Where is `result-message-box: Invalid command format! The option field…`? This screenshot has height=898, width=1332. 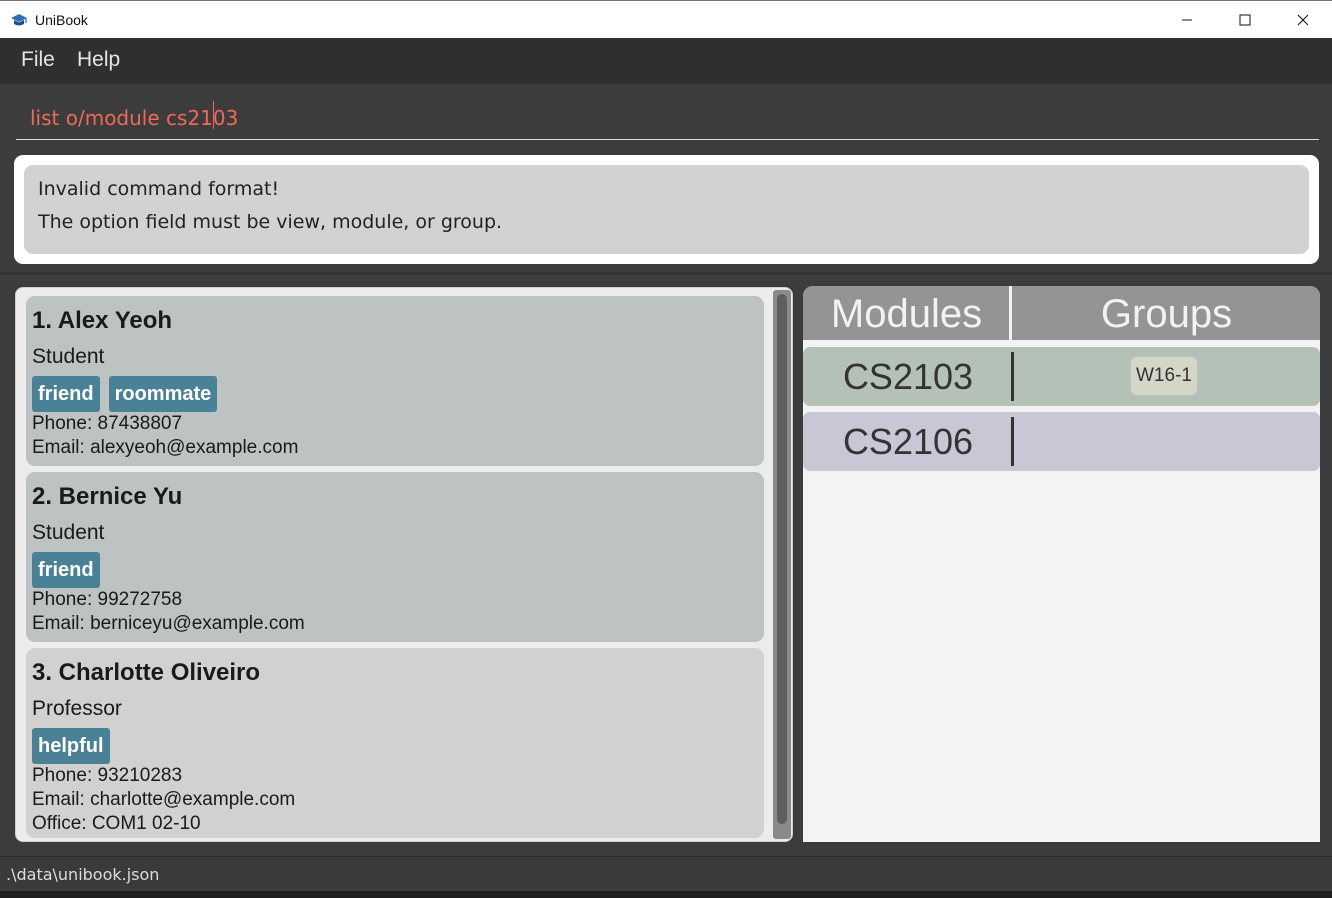
result-message-box: Invalid command format! The option field… is located at coordinates (666, 209).